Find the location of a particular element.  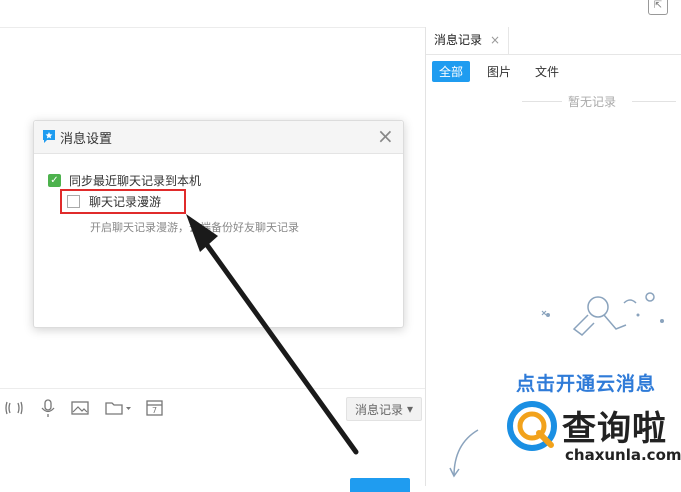

tab-message-history: 消息记录 × is located at coordinates (468, 40).